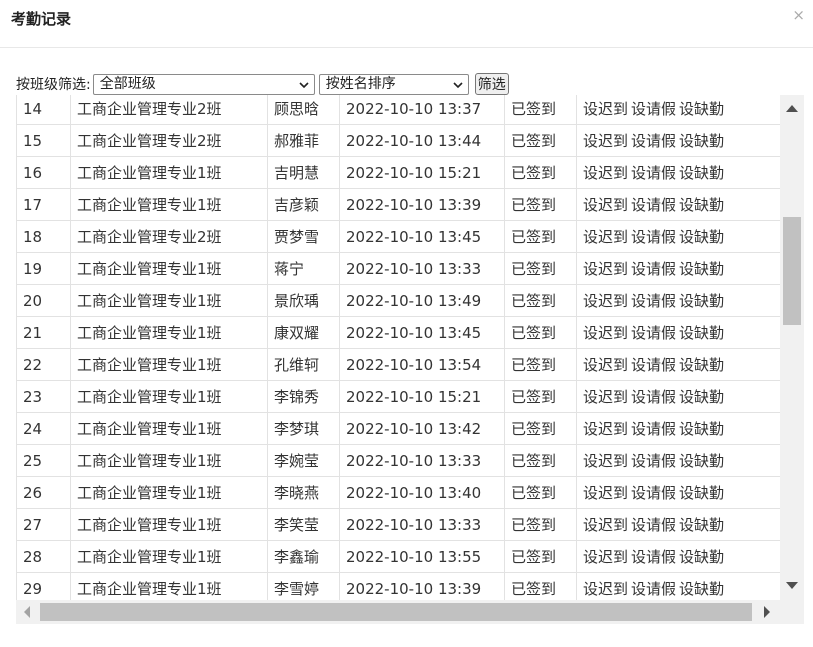  I want to click on horizontal-scroll-thumb, so click(396, 612).